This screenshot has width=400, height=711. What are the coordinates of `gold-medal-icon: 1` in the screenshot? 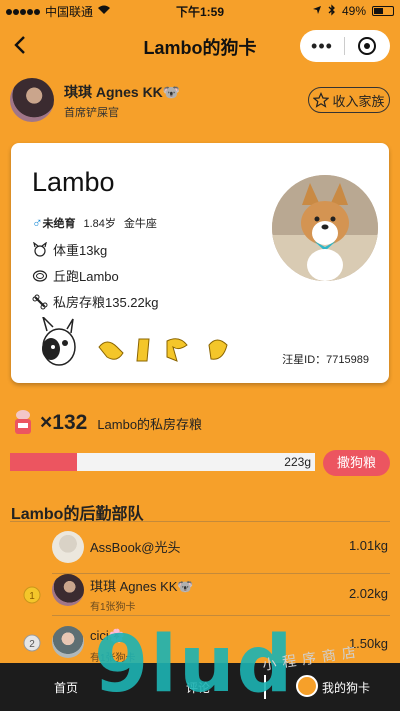 It's located at (32, 594).